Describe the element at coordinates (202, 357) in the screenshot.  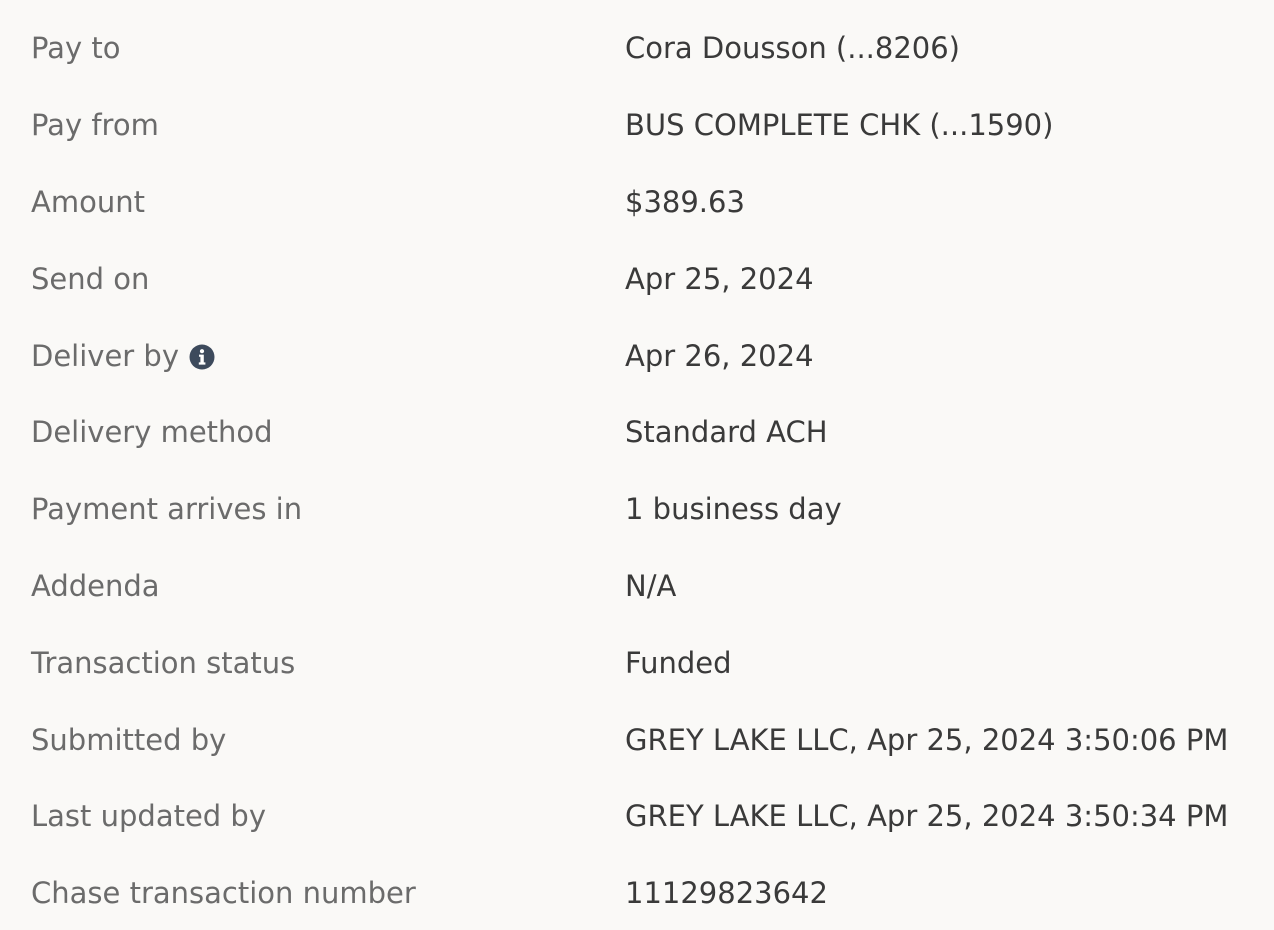
I see `info-icon` at that location.